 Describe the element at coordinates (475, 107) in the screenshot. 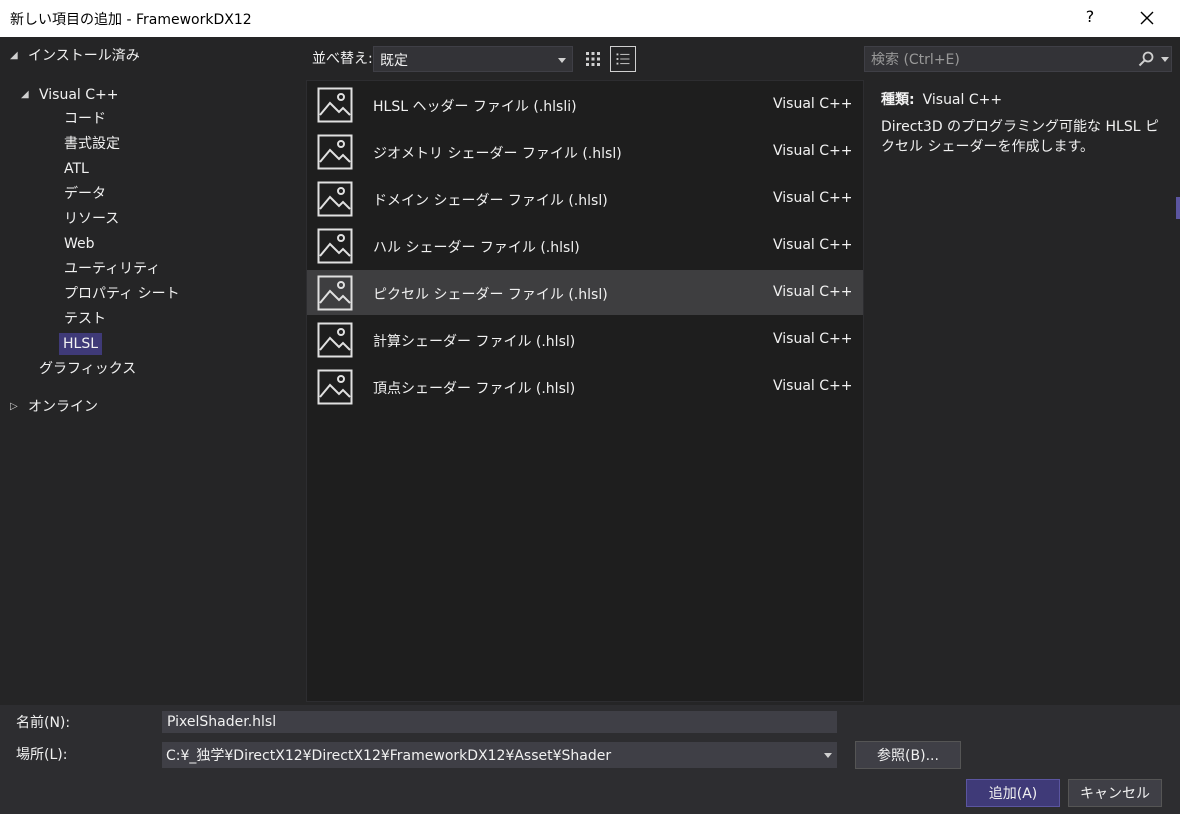

I see `template-name: HLSL ヘッダー ファイル (.hlsli)` at that location.